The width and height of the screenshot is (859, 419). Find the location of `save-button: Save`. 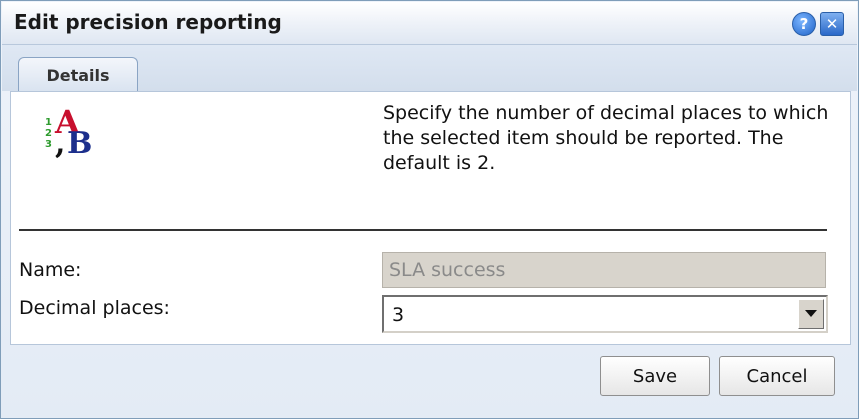

save-button: Save is located at coordinates (655, 376).